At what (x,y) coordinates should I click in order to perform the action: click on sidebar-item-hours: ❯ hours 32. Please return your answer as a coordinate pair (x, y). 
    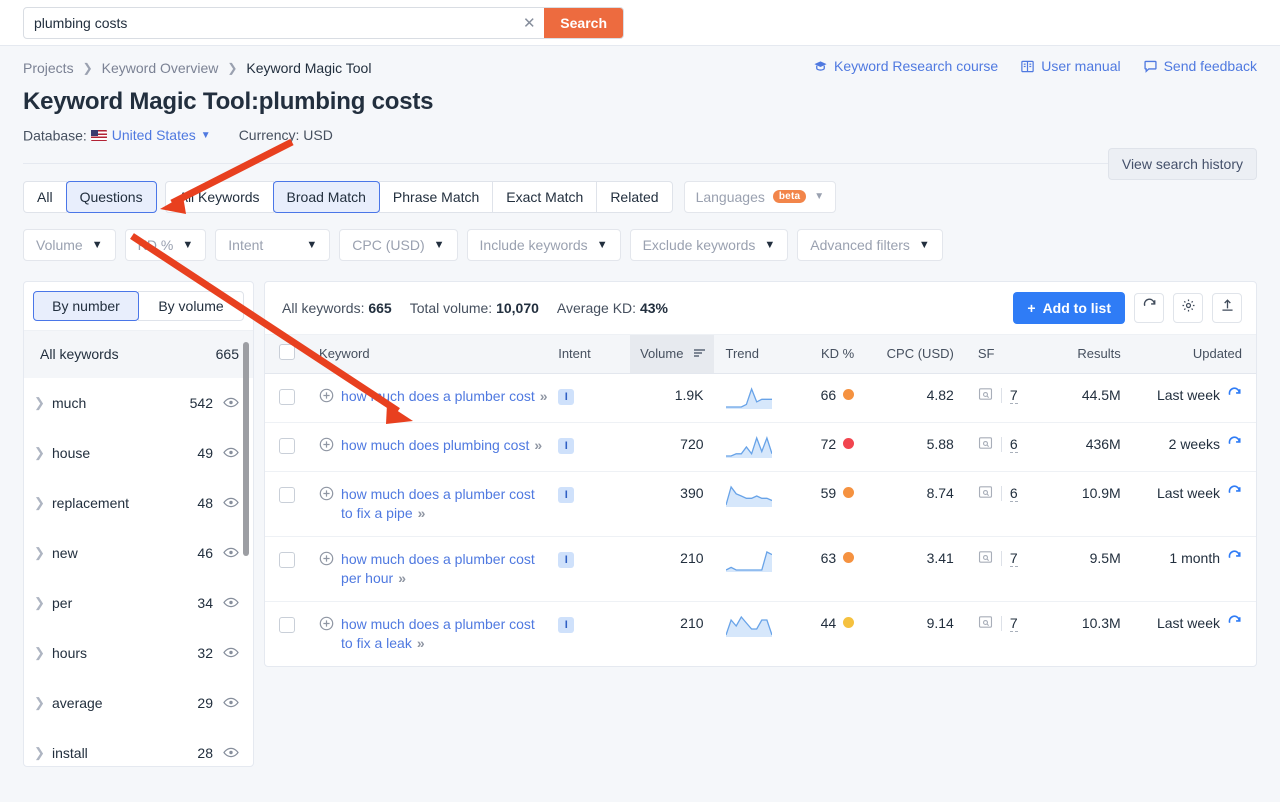
    Looking at the image, I should click on (138, 653).